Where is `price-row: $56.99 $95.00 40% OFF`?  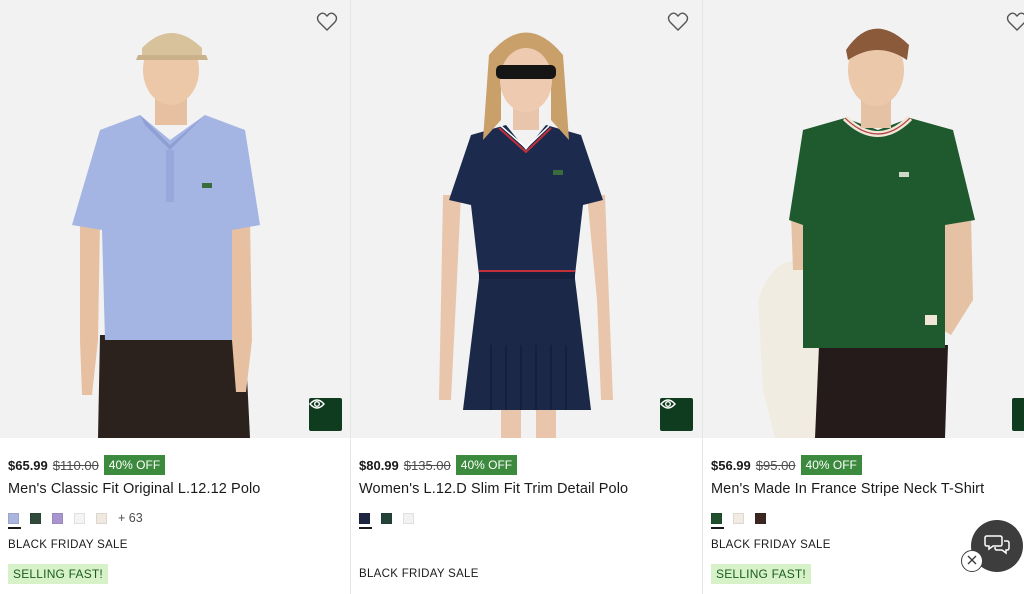
price-row: $56.99 $95.00 40% OFF is located at coordinates (864, 465).